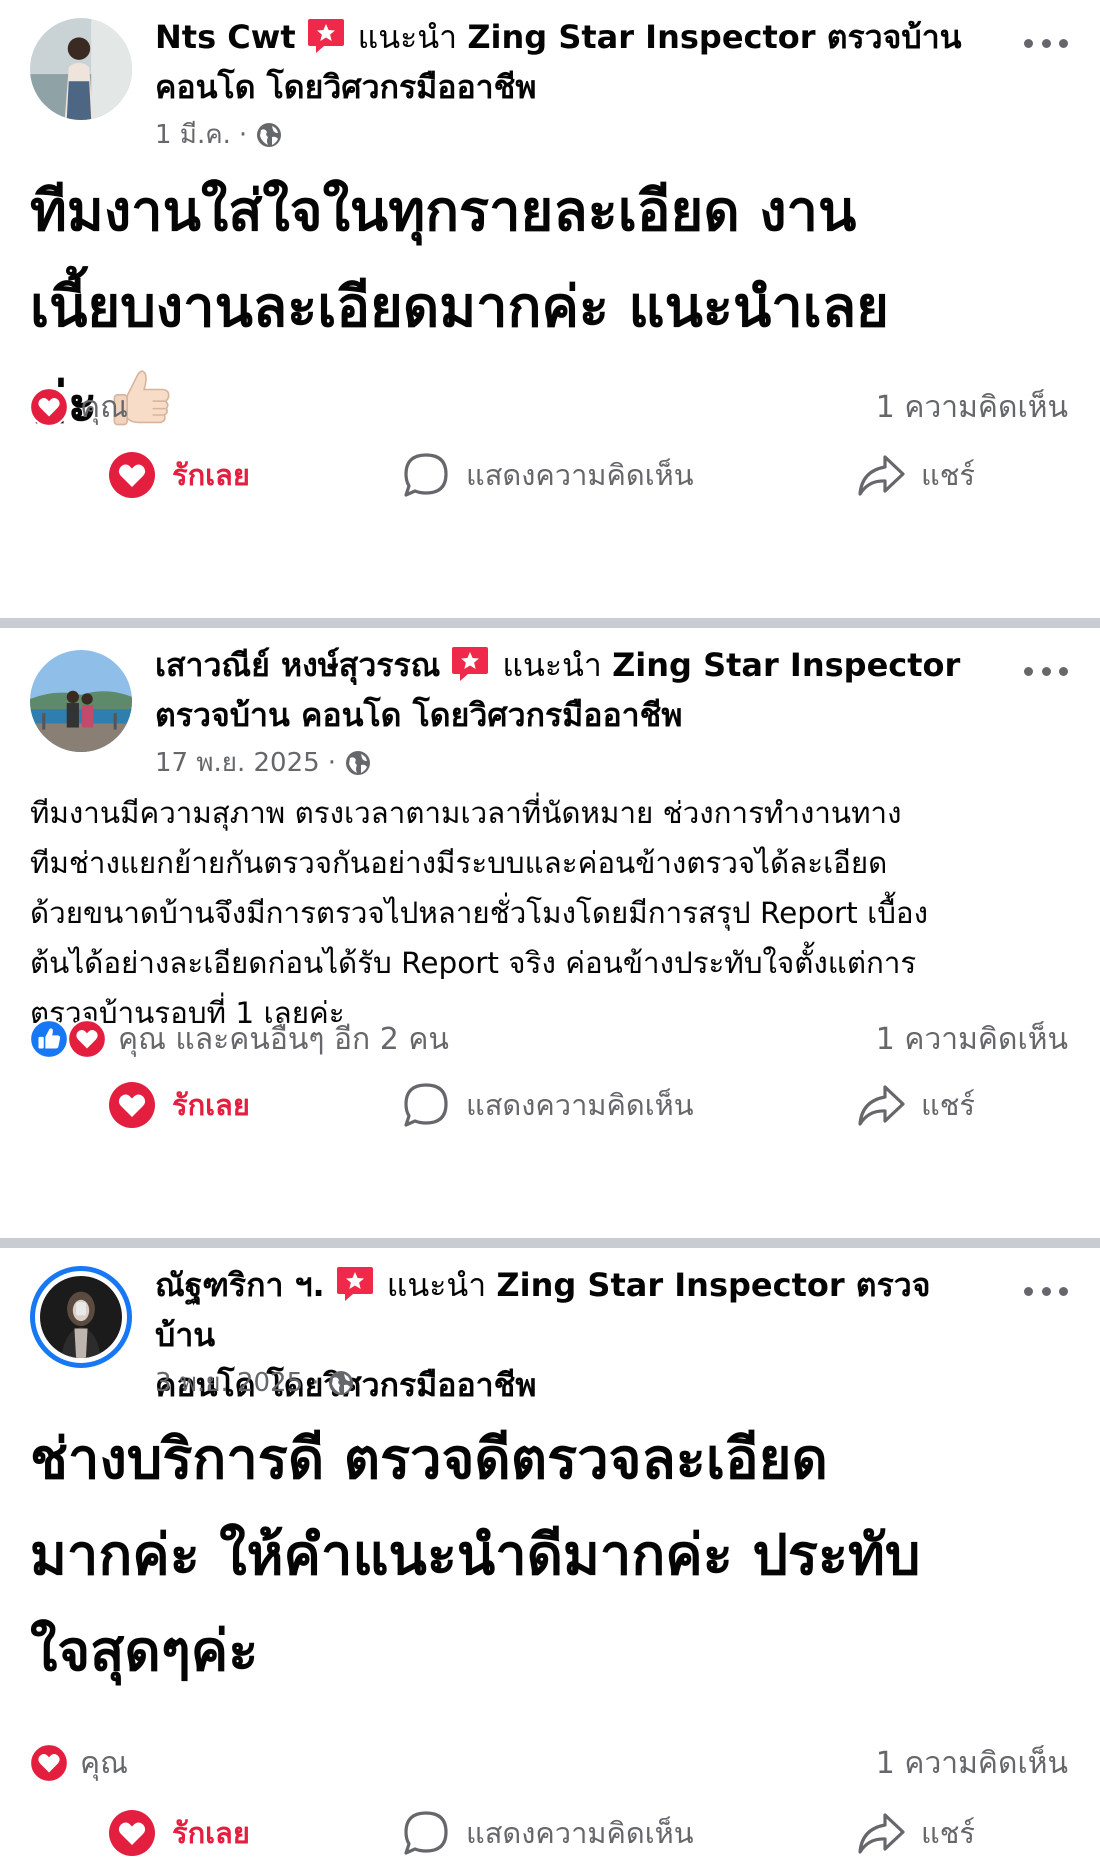  I want to click on post-meta: 3 พ.ย. 2025 ·, so click(255, 1382).